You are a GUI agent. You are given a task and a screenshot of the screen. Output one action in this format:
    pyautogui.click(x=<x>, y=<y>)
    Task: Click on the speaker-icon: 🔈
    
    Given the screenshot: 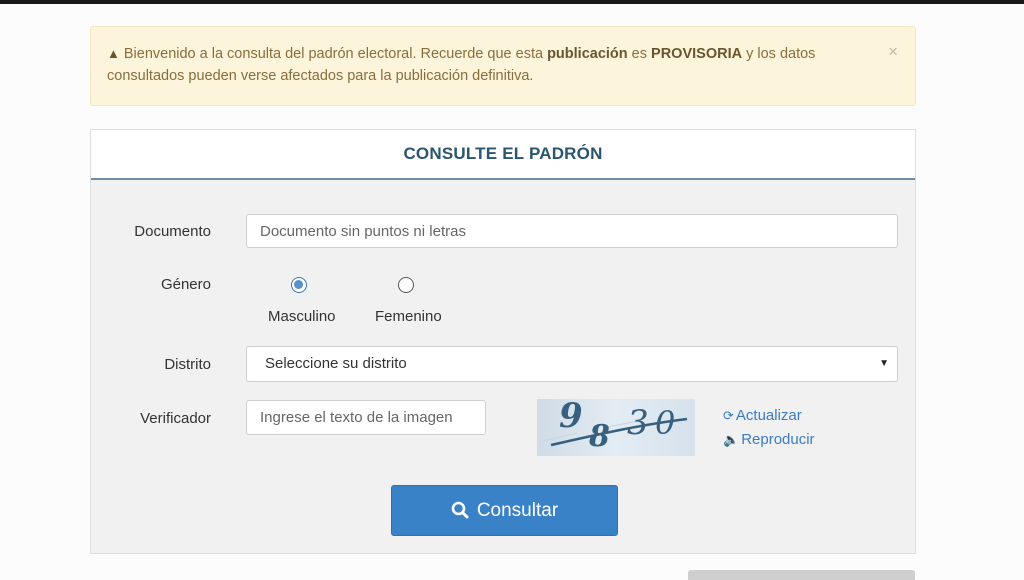 What is the action you would take?
    pyautogui.click(x=731, y=439)
    